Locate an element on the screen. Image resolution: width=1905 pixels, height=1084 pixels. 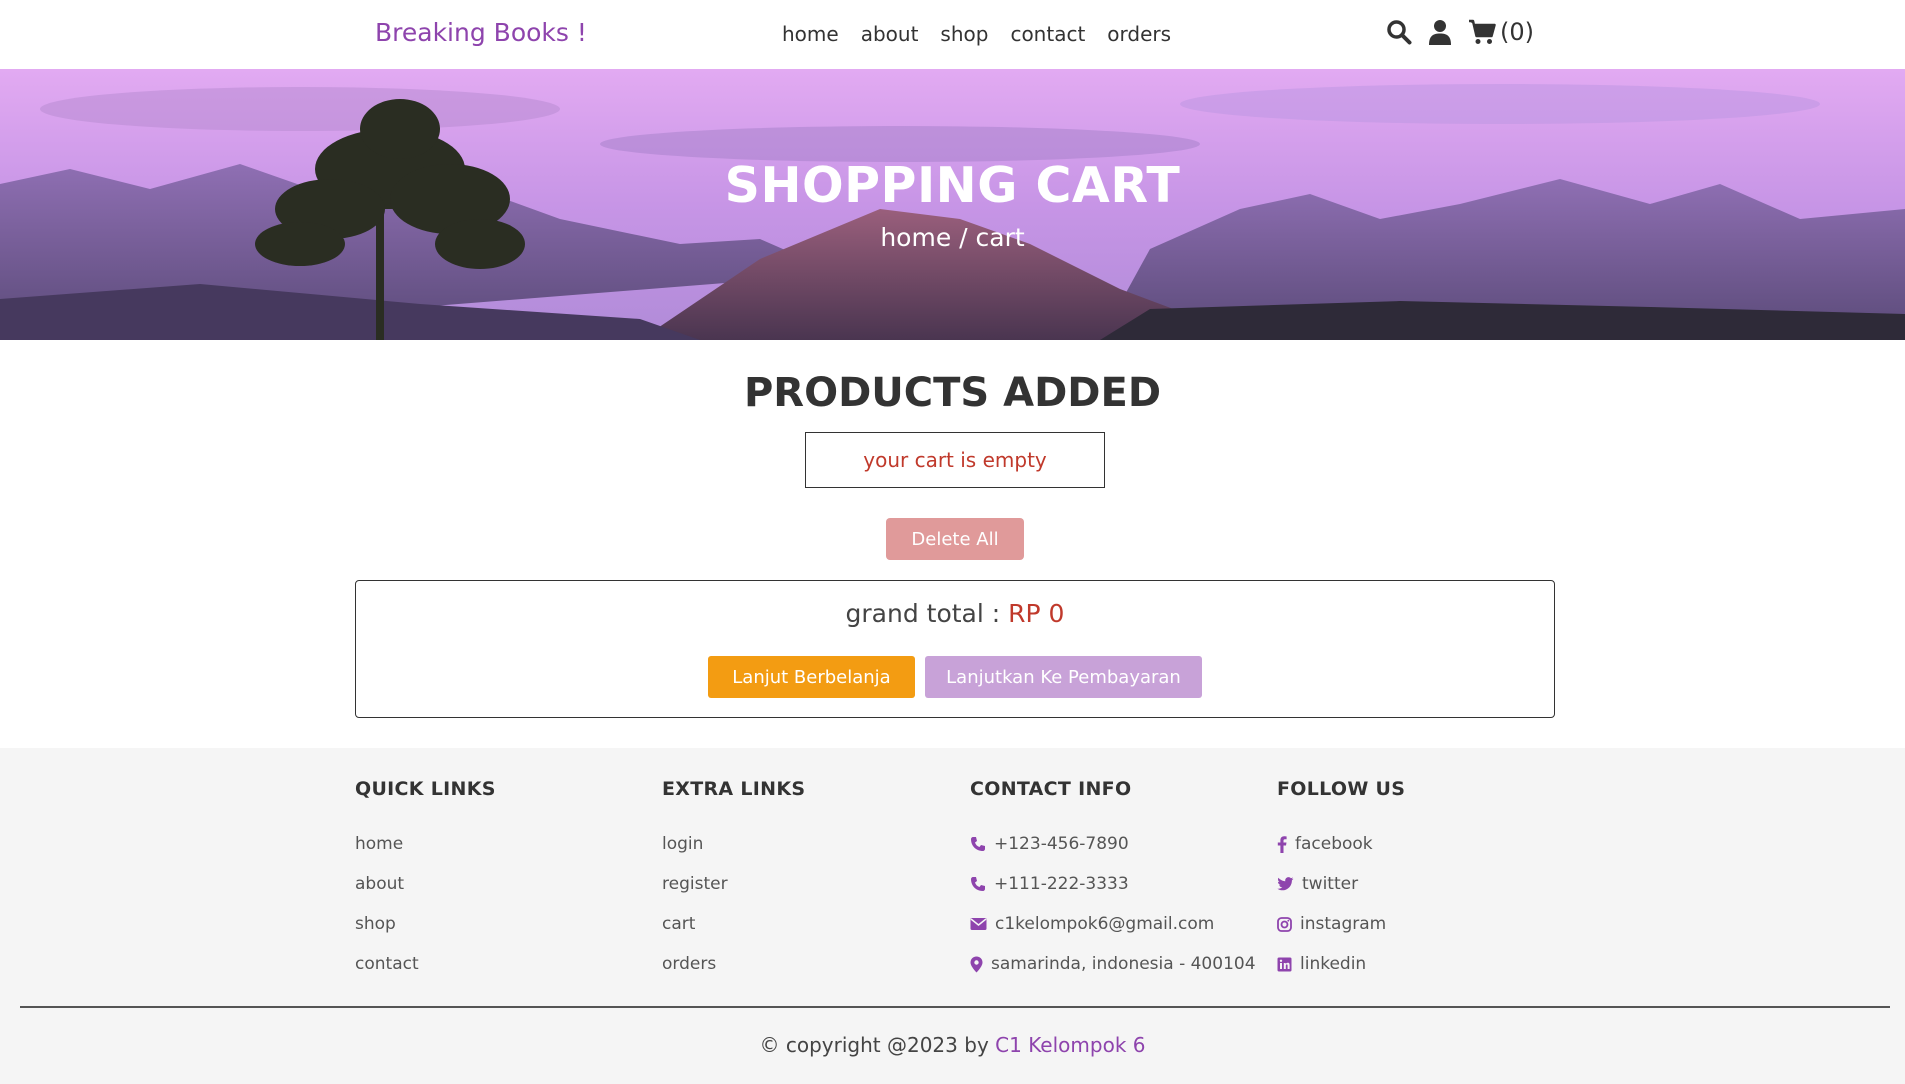
footer-link-label: login is located at coordinates (683, 844).